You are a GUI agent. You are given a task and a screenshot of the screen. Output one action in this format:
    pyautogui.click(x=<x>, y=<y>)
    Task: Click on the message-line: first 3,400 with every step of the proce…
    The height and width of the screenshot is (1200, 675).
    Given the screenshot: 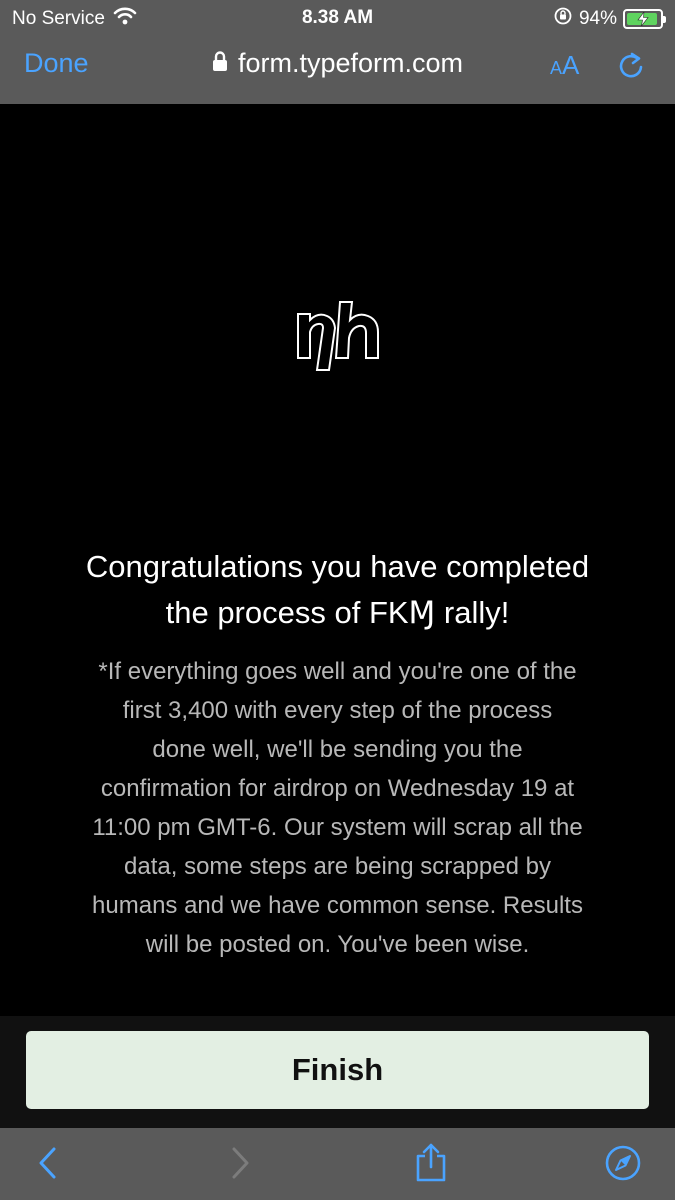 What is the action you would take?
    pyautogui.click(x=337, y=710)
    